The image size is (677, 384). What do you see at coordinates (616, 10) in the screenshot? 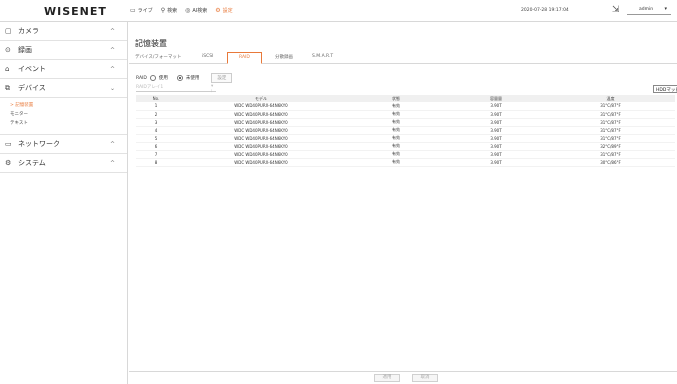
I see `logout-icon: ⇲` at bounding box center [616, 10].